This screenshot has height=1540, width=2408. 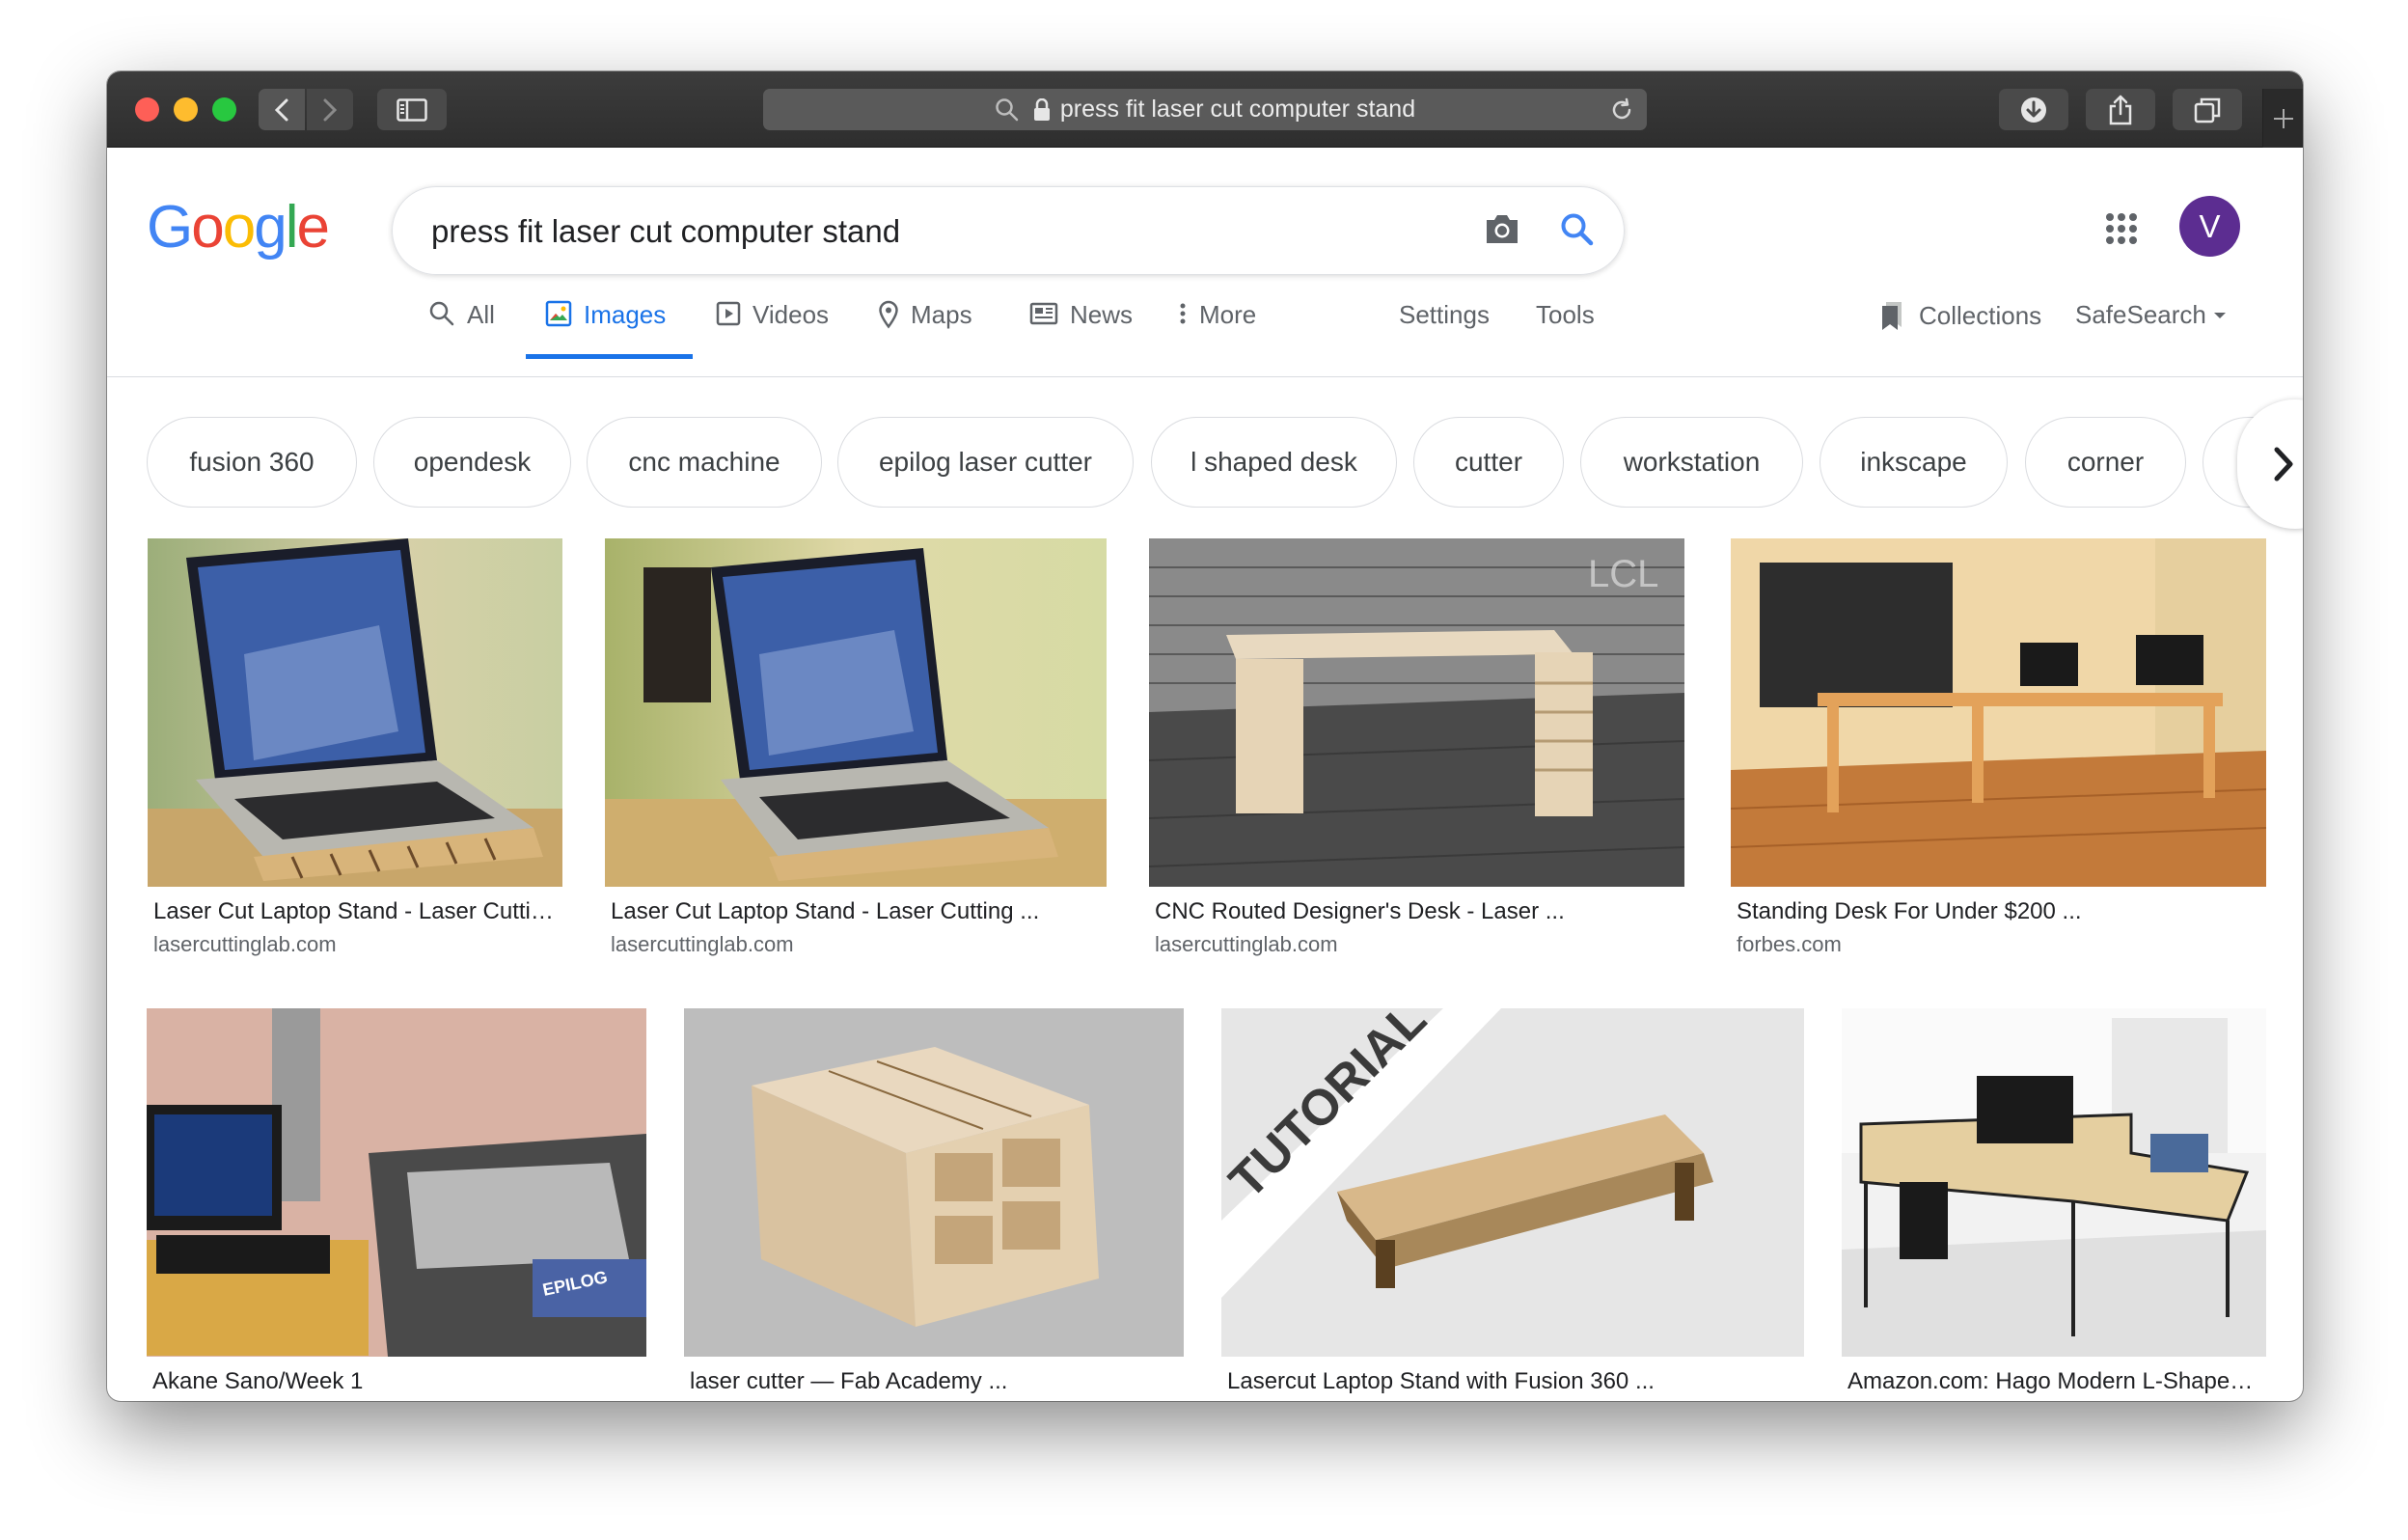 I want to click on result-source: forbes.com, so click(x=1789, y=944).